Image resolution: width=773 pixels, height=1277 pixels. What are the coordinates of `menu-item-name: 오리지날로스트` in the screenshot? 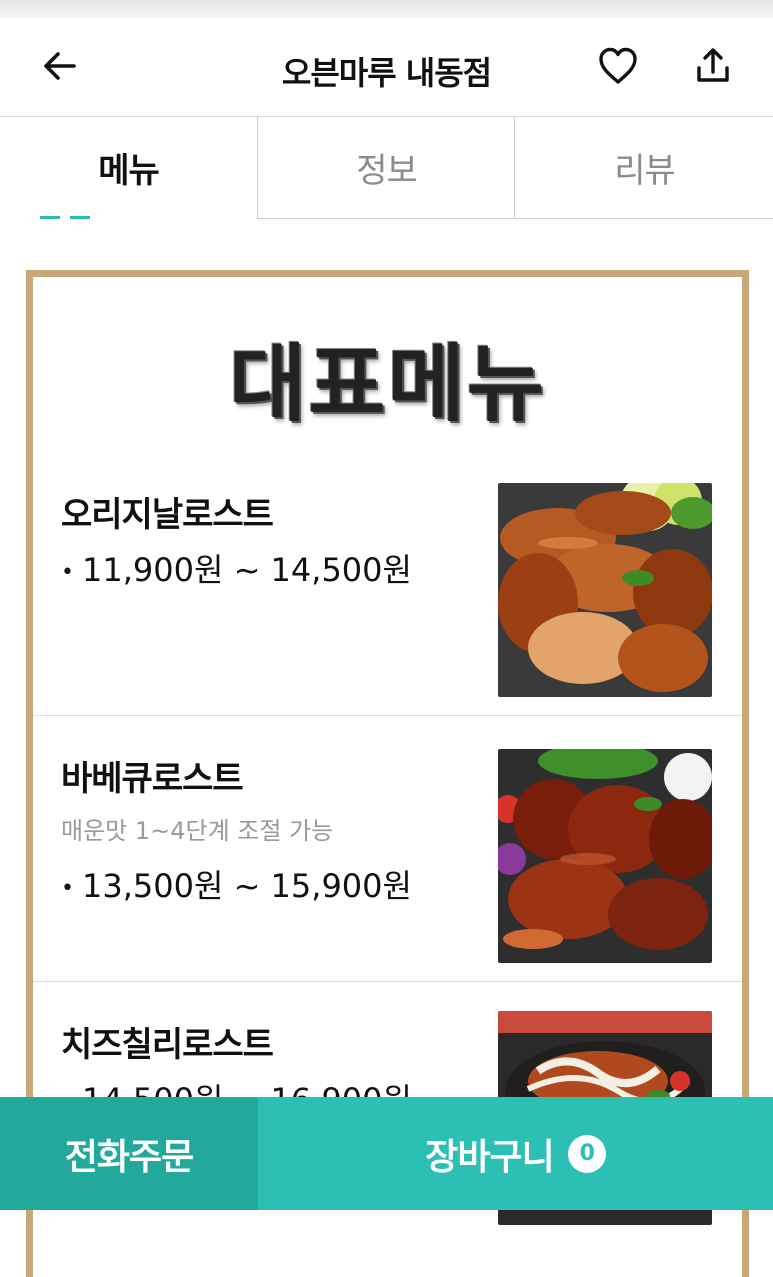 It's located at (167, 515).